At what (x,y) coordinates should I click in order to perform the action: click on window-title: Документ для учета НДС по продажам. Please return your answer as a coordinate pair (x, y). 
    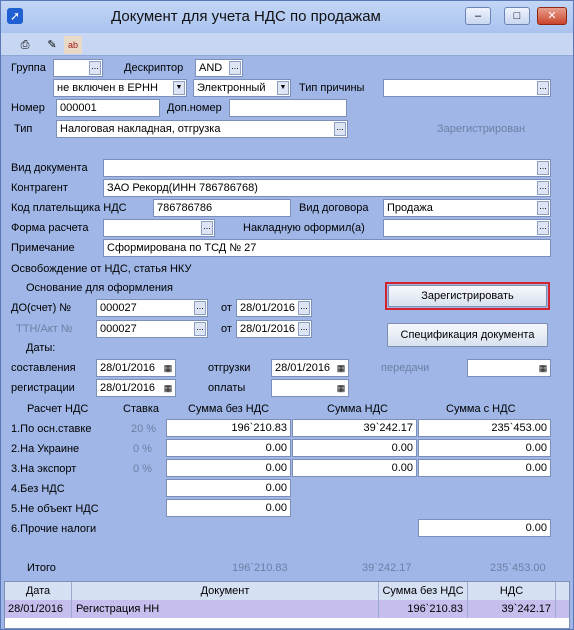
    Looking at the image, I should click on (246, 16).